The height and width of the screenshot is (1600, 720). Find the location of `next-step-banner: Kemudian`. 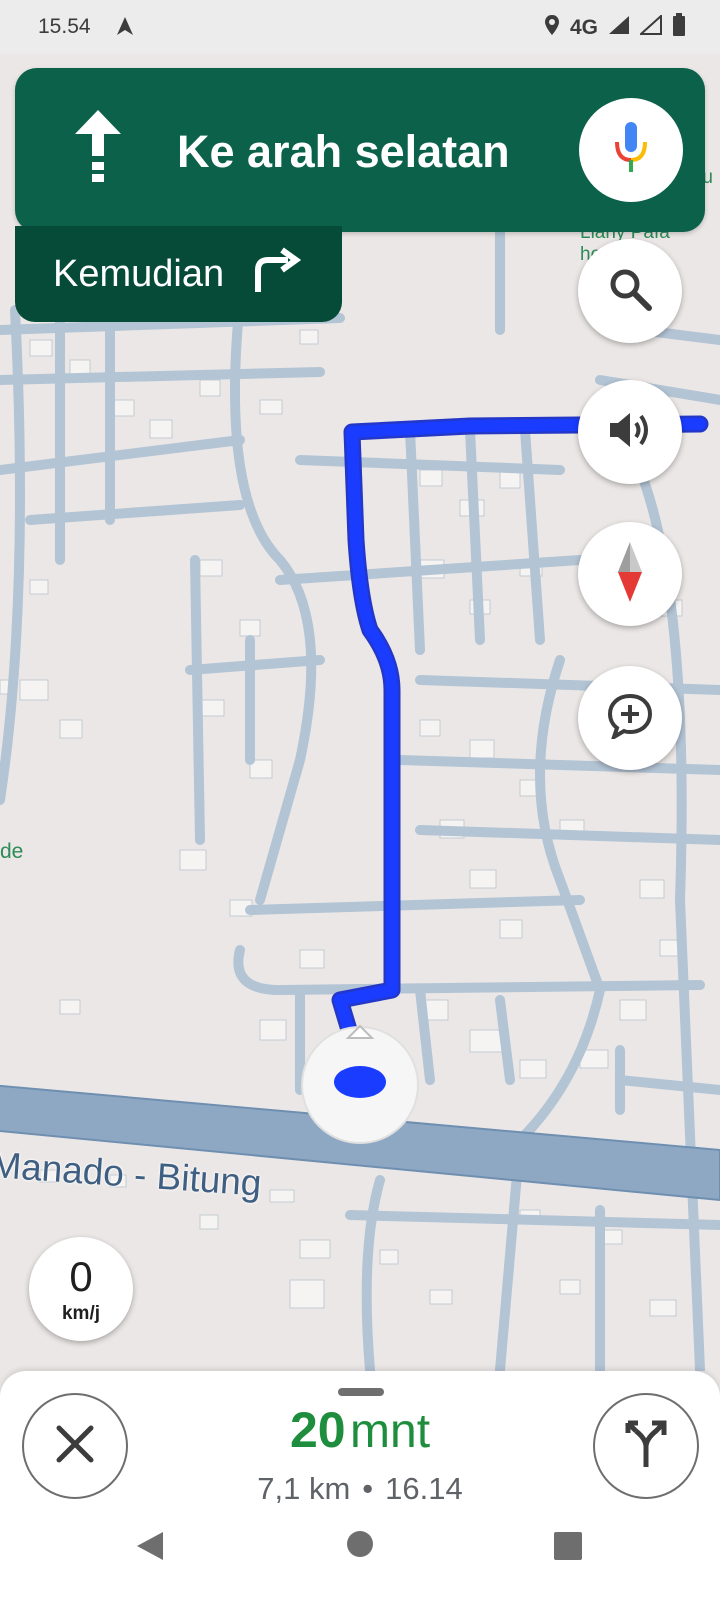

next-step-banner: Kemudian is located at coordinates (178, 274).